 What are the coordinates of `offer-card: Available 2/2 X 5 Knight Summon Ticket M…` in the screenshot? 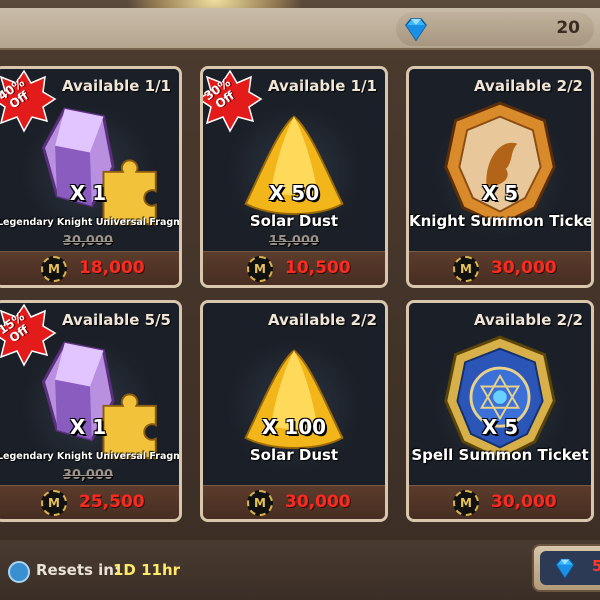 It's located at (500, 177).